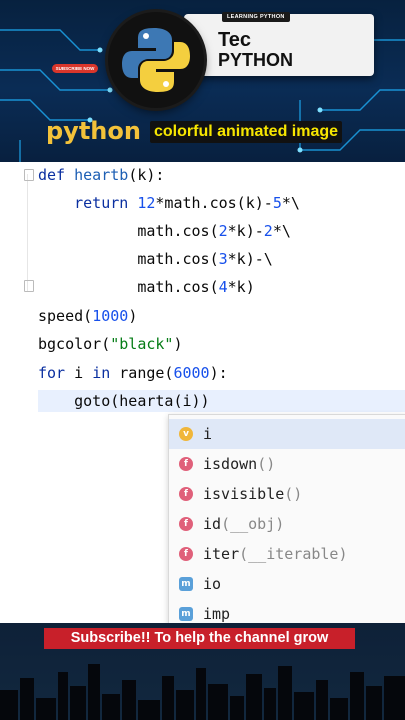 Image resolution: width=405 pixels, height=720 pixels. I want to click on completion-item: f isvisible(), so click(287, 494).